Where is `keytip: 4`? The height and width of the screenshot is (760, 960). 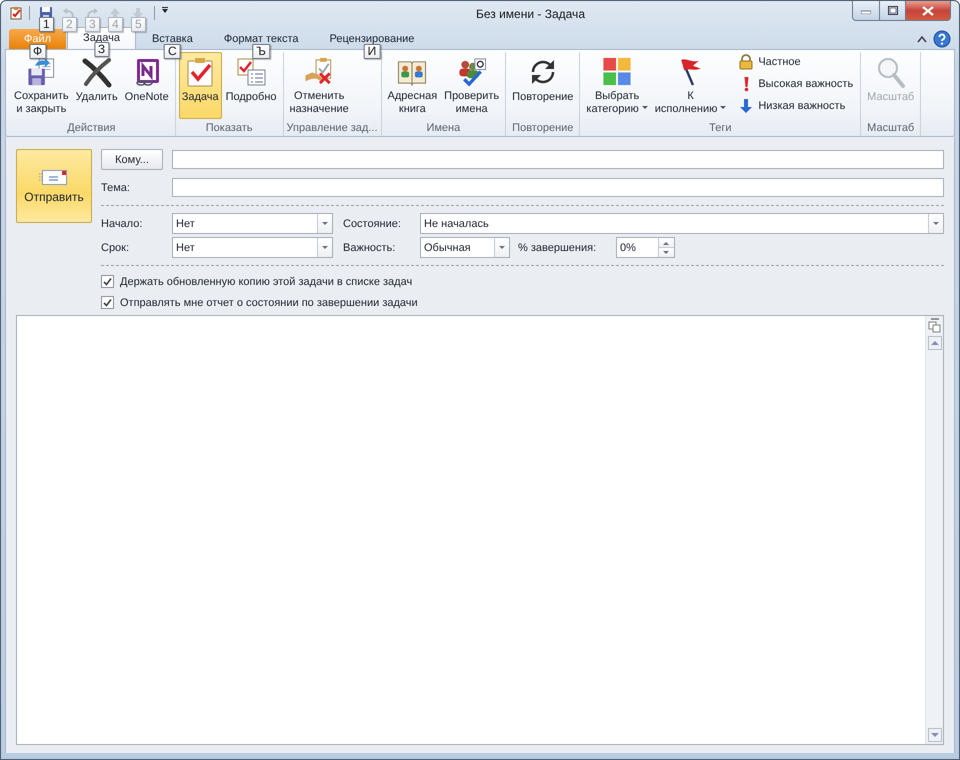
keytip: 4 is located at coordinates (115, 24).